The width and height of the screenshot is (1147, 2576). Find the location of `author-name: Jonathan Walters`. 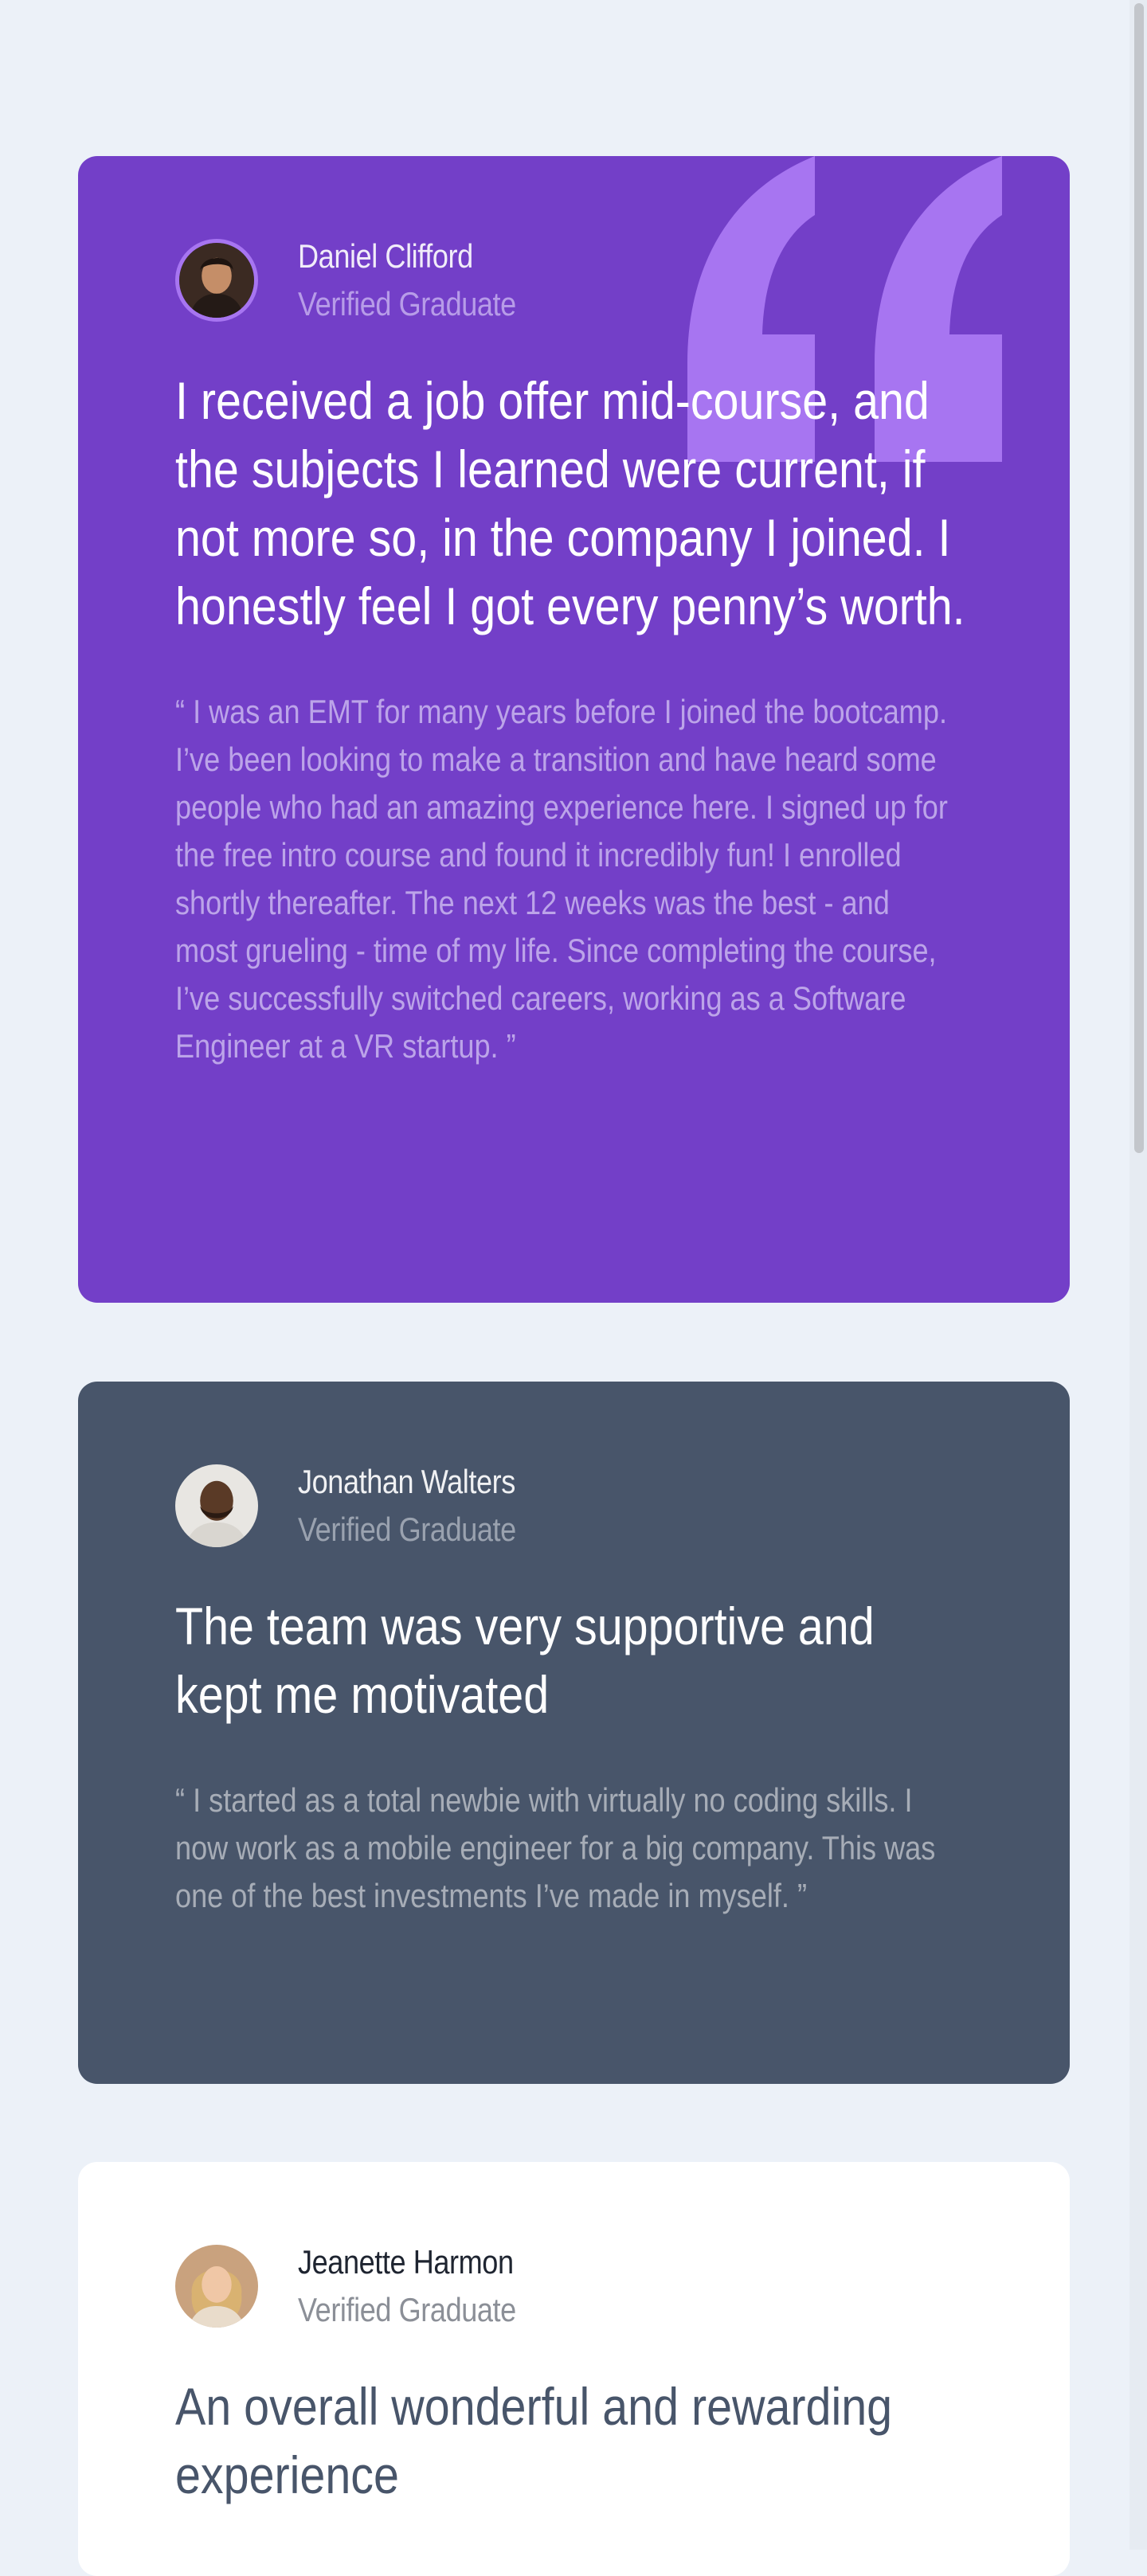

author-name: Jonathan Walters is located at coordinates (406, 1481).